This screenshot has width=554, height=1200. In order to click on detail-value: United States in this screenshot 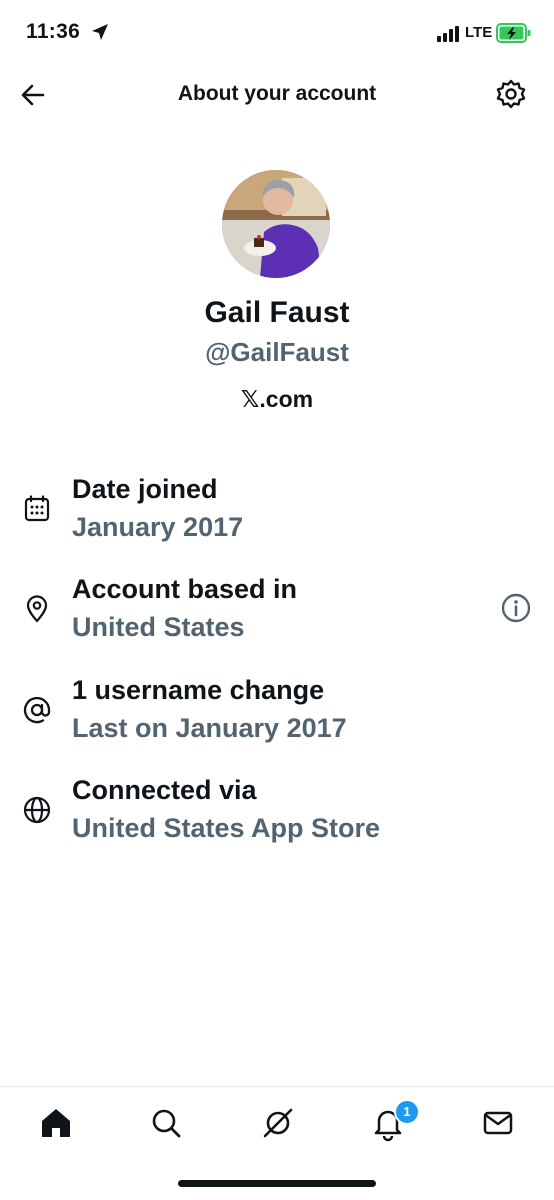, I will do `click(158, 627)`.